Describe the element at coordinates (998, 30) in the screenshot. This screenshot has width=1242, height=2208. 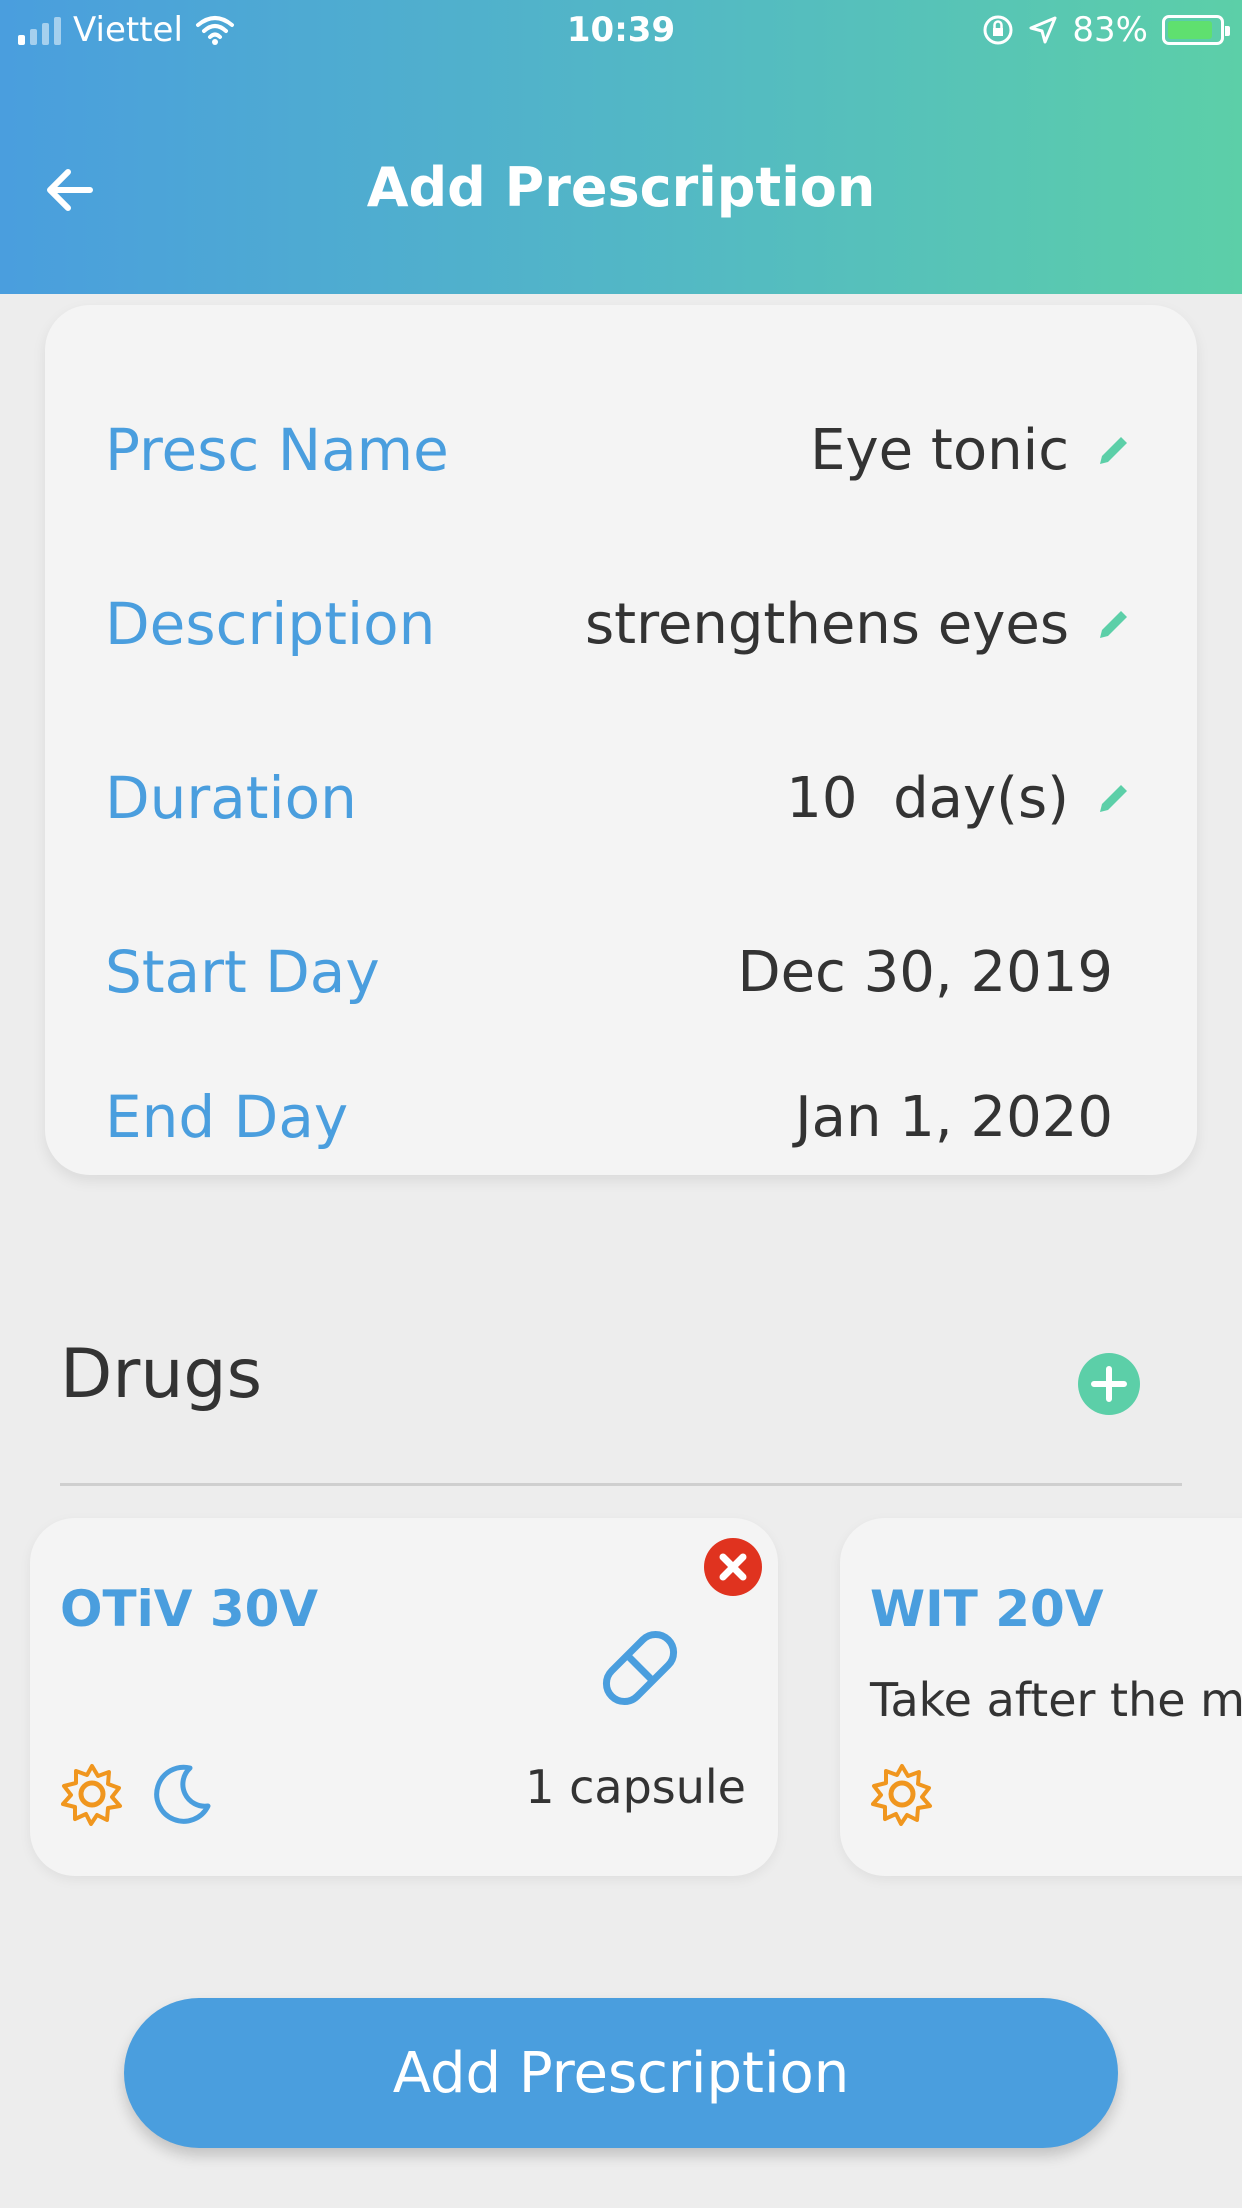
I see `rotation-lock-icon` at that location.